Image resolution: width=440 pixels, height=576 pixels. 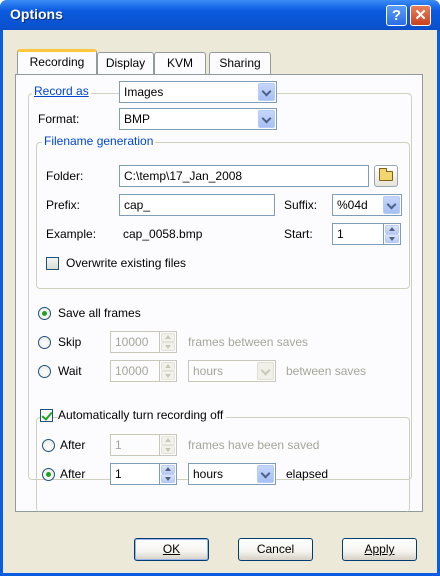 What do you see at coordinates (301, 205) in the screenshot?
I see `suffix-label: Suffix:` at bounding box center [301, 205].